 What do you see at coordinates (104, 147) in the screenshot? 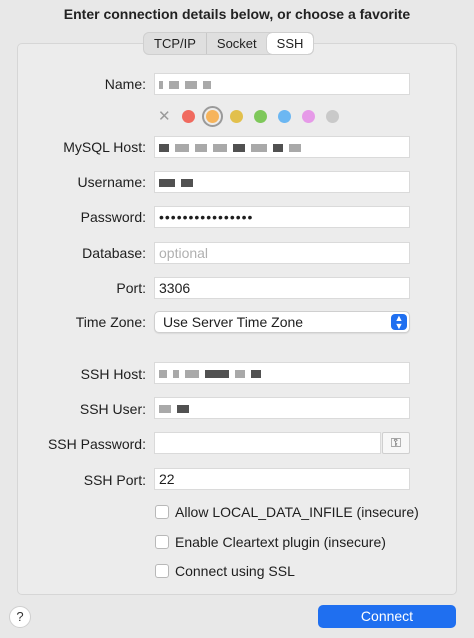
I see `mysql-host-label: MySQL Host:` at bounding box center [104, 147].